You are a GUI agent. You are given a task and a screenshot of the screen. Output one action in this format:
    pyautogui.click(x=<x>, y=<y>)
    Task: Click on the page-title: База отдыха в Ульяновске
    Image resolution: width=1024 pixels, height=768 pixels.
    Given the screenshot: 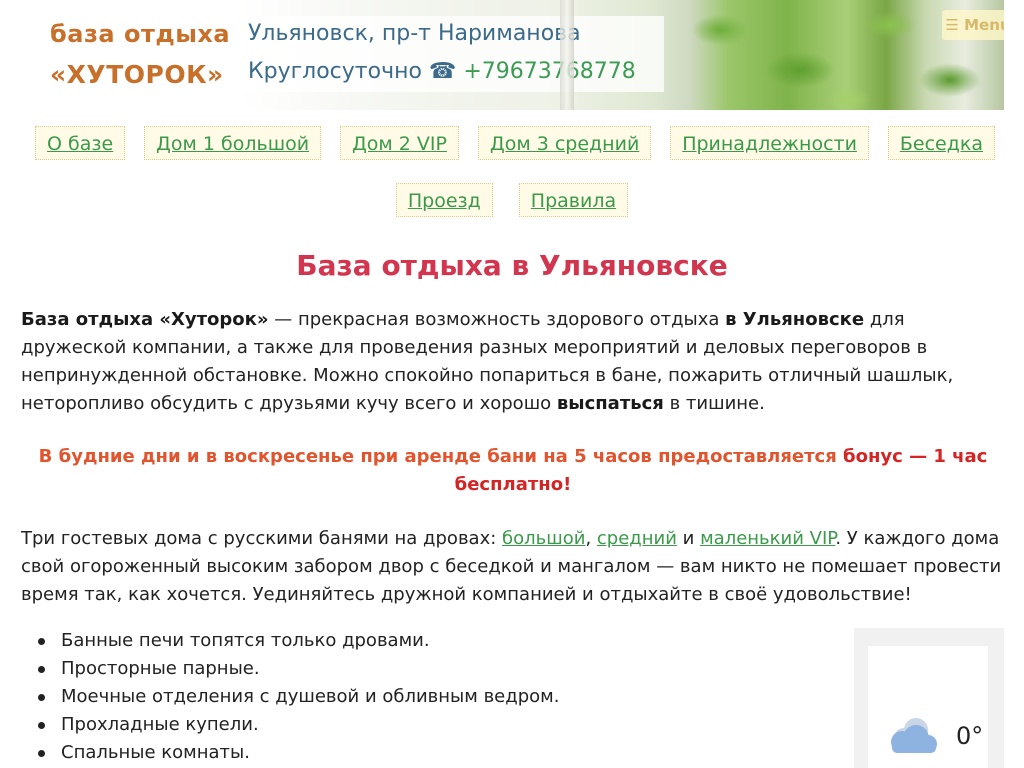 What is the action you would take?
    pyautogui.click(x=512, y=265)
    